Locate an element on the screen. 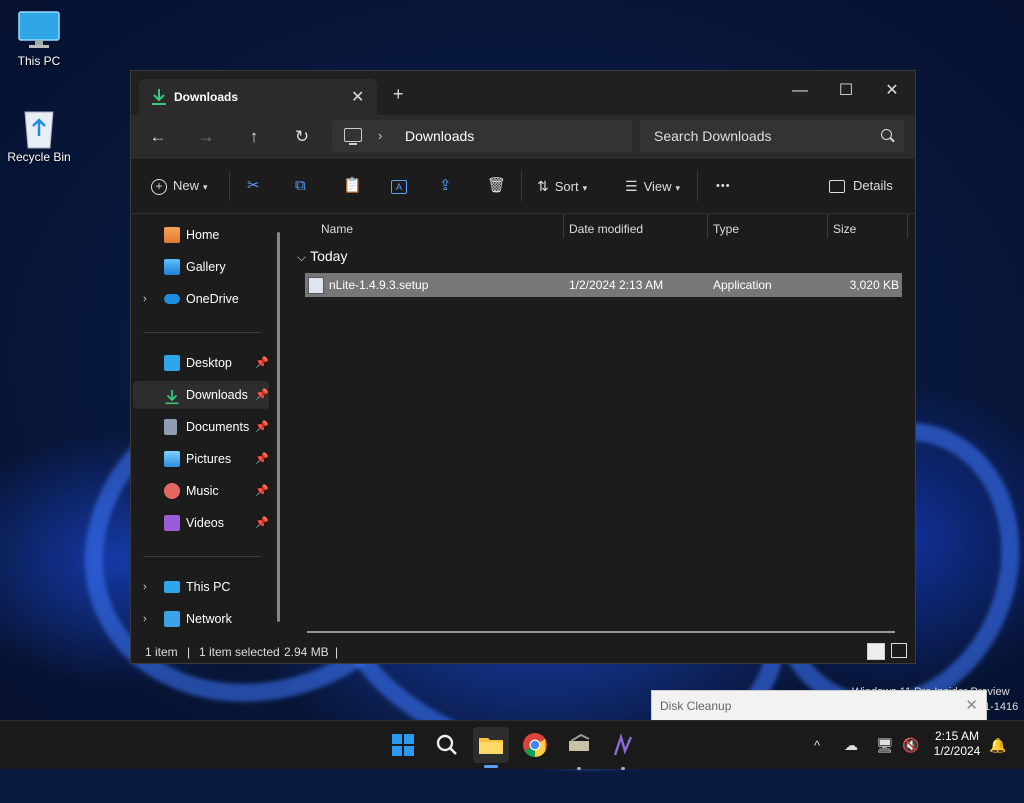  address-location: Downloads is located at coordinates (439, 136).